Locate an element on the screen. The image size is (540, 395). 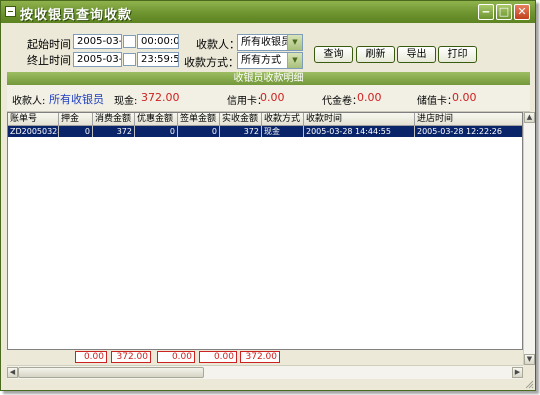
maximize-icon: □ is located at coordinates (504, 12).